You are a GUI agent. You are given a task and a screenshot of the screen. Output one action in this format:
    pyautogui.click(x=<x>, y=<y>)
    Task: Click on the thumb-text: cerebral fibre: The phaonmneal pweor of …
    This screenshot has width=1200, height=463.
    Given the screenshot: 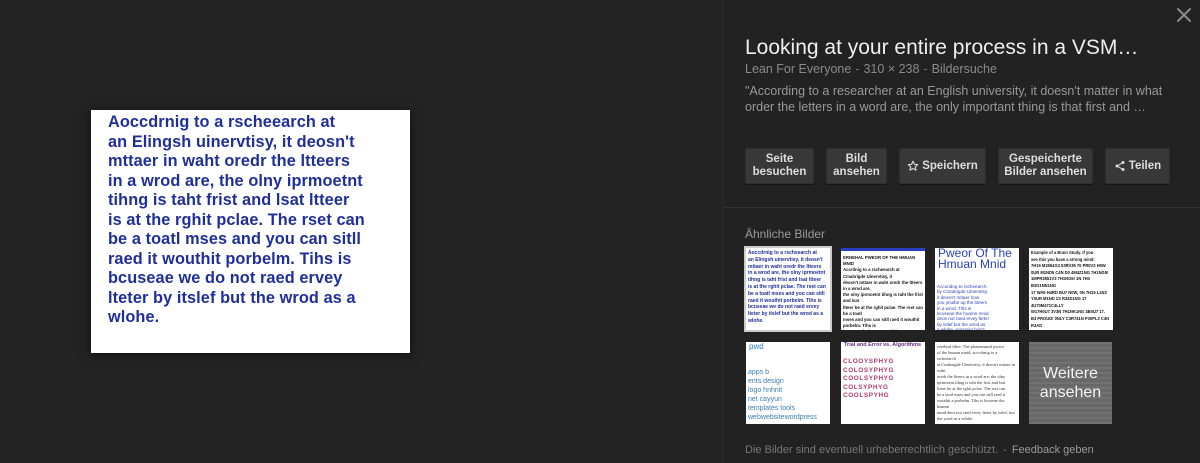 What is the action you would take?
    pyautogui.click(x=976, y=382)
    